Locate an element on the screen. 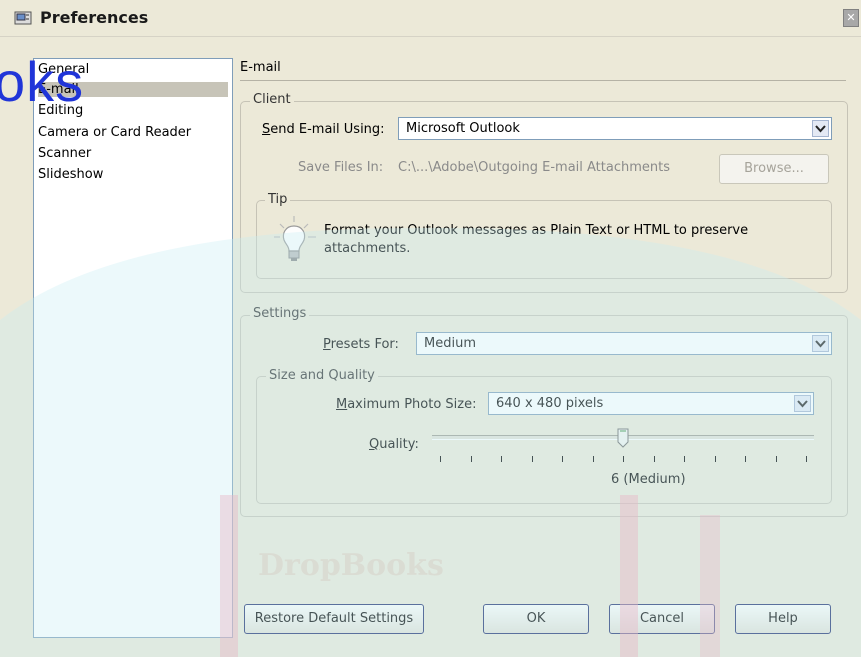 The height and width of the screenshot is (657, 861). client-legend: Client is located at coordinates (272, 99).